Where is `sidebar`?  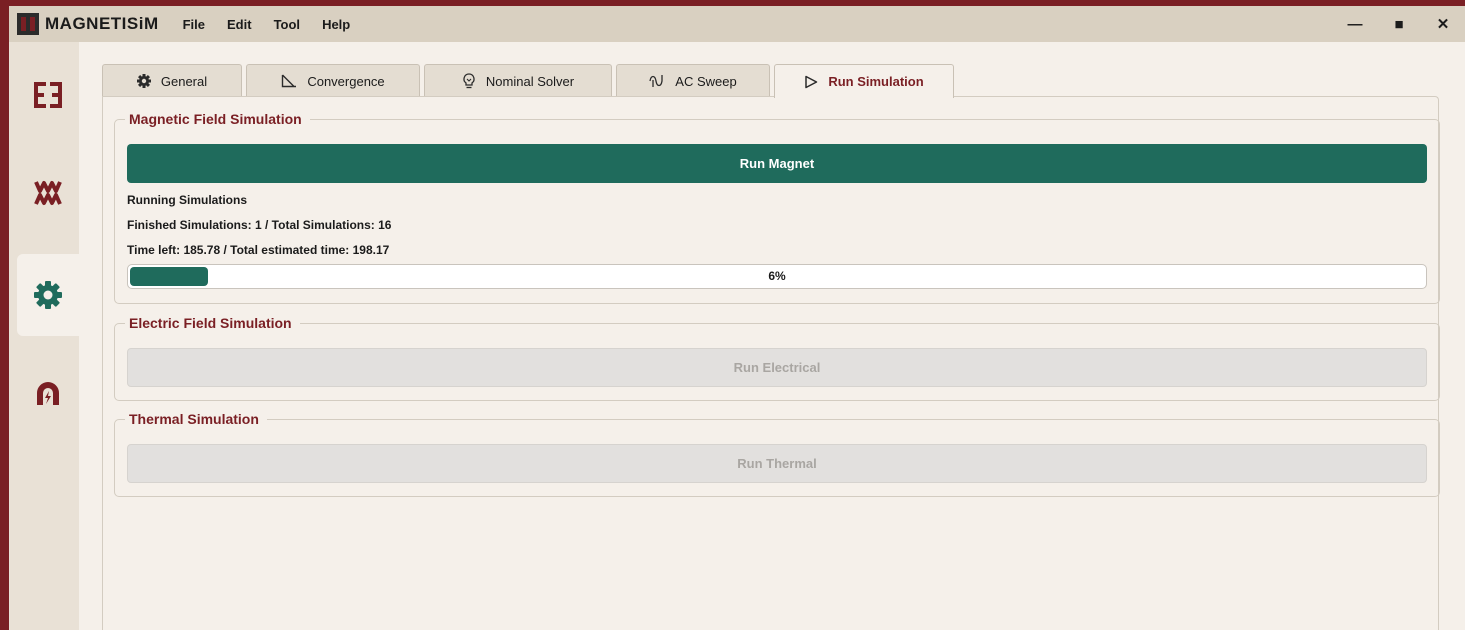
sidebar is located at coordinates (44, 336).